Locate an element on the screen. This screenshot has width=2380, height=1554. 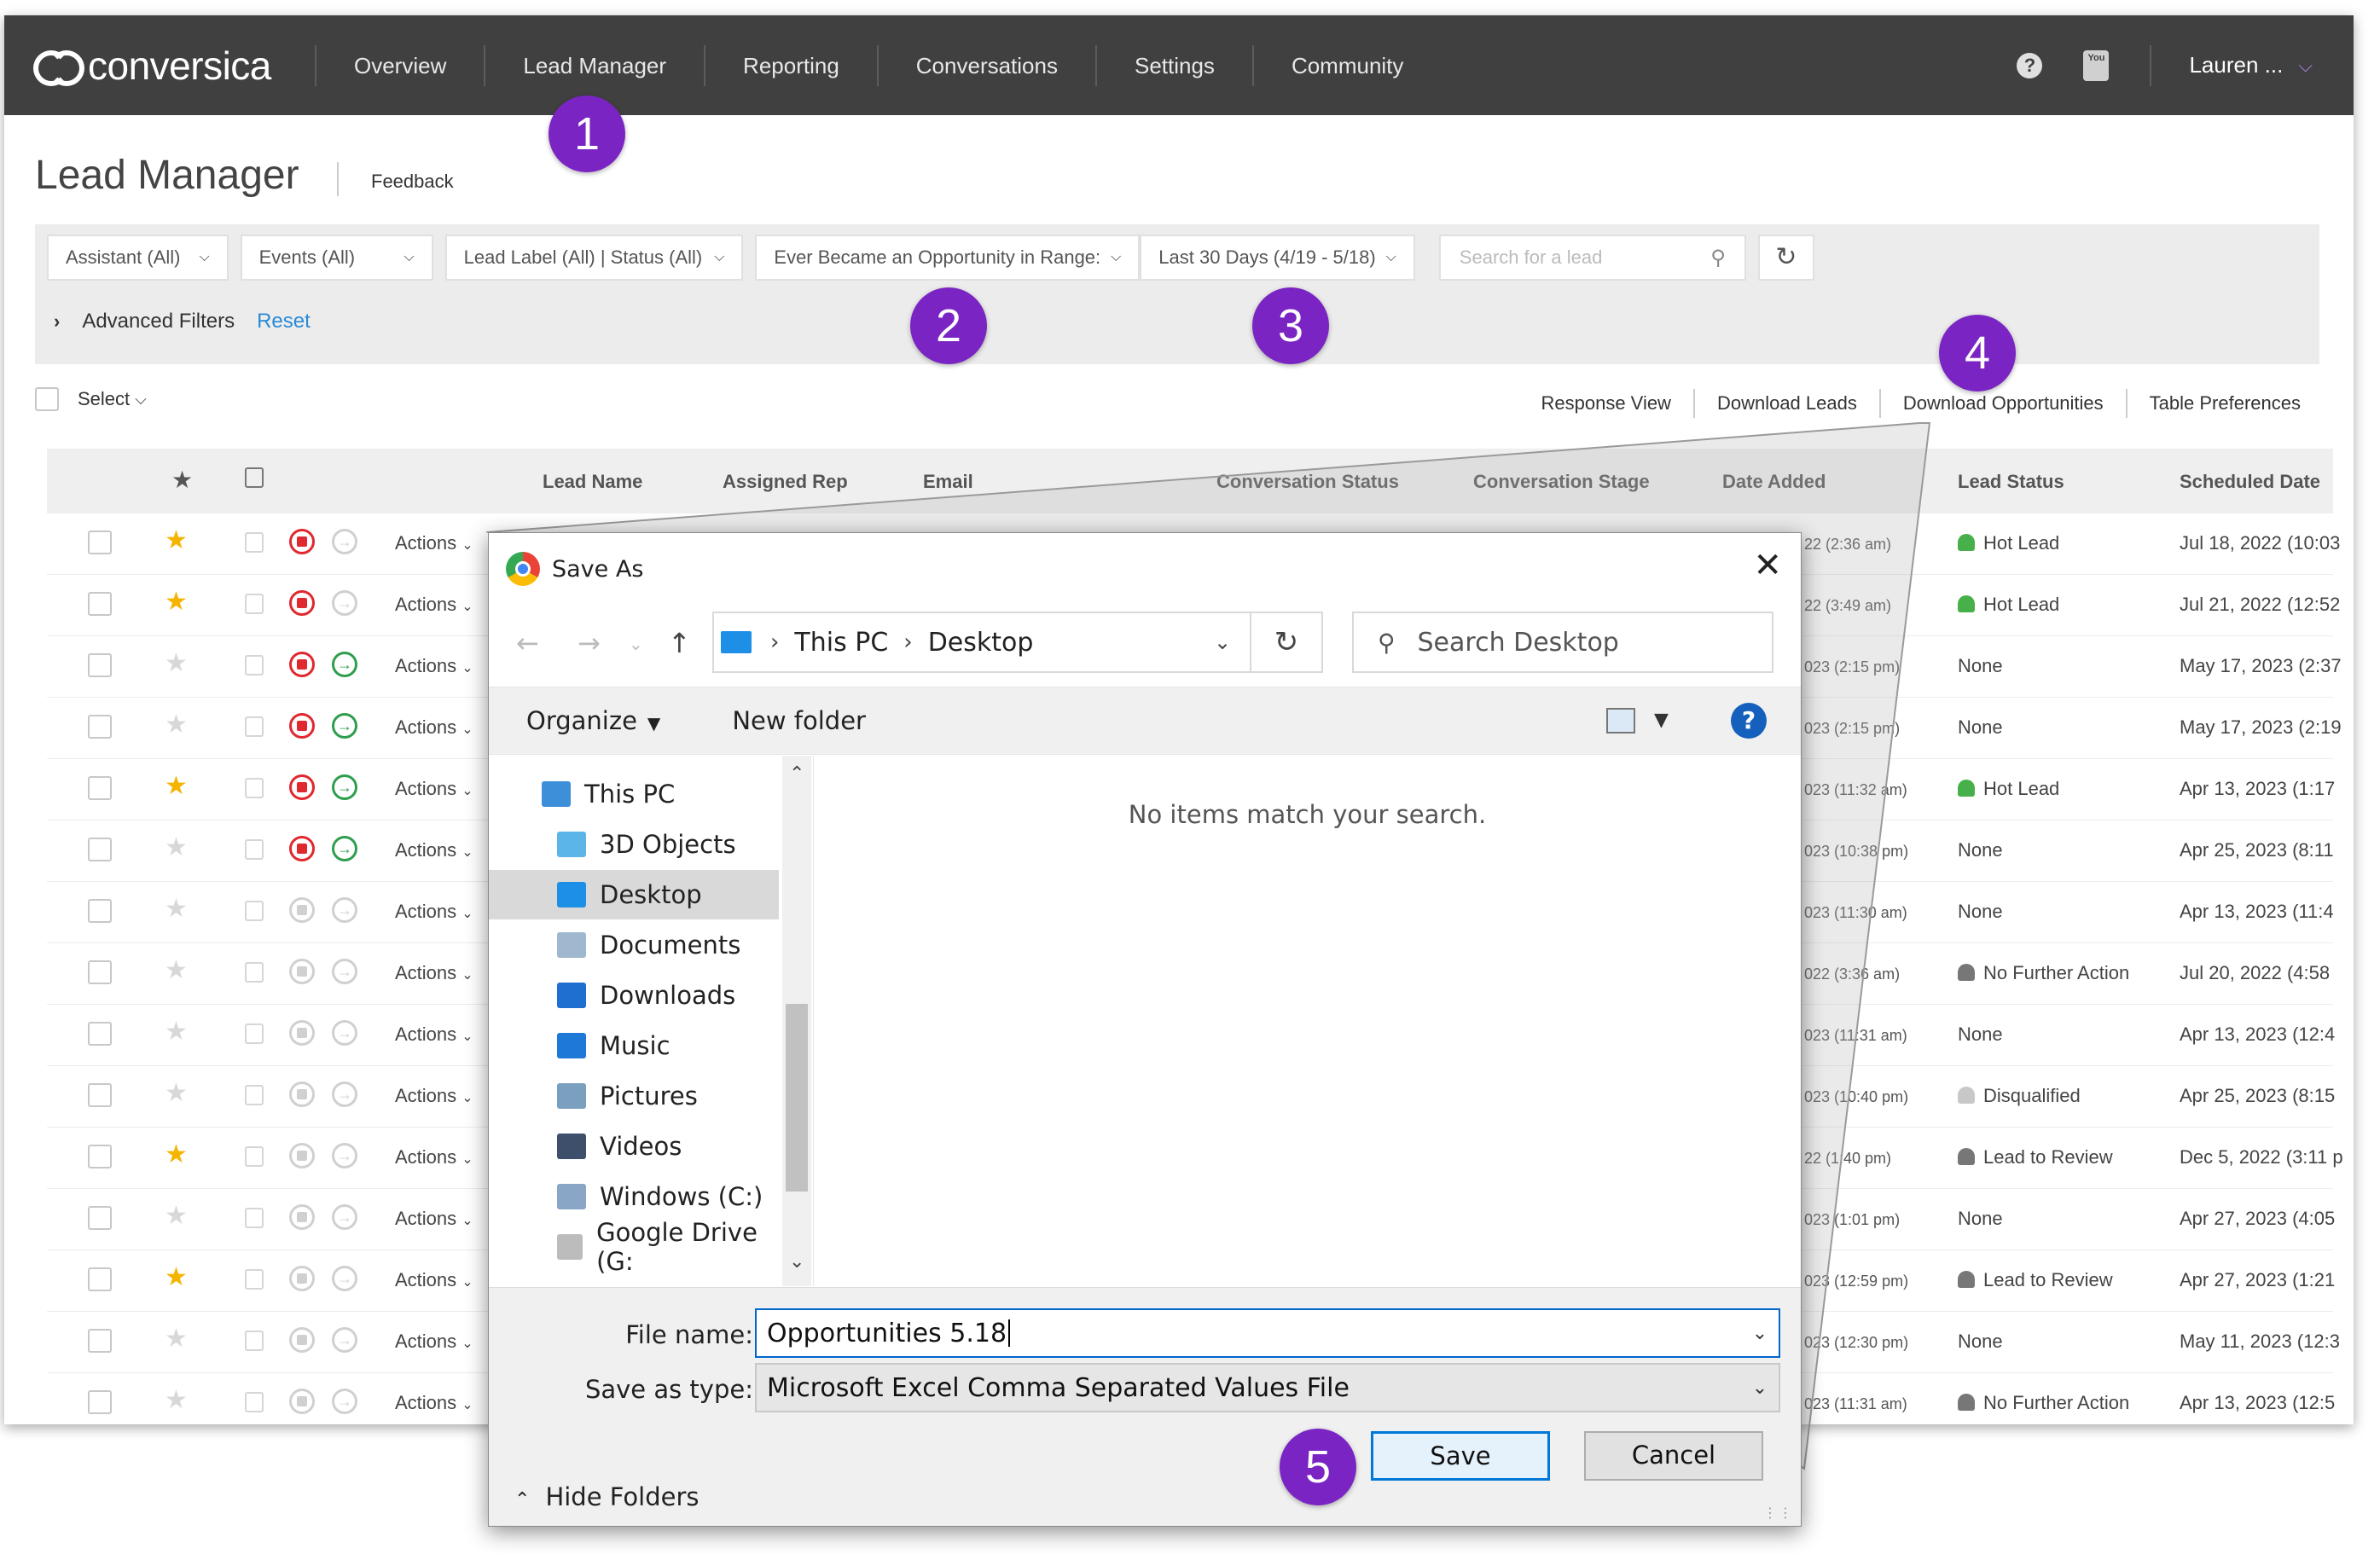
nav-overview: Overview is located at coordinates (399, 65).